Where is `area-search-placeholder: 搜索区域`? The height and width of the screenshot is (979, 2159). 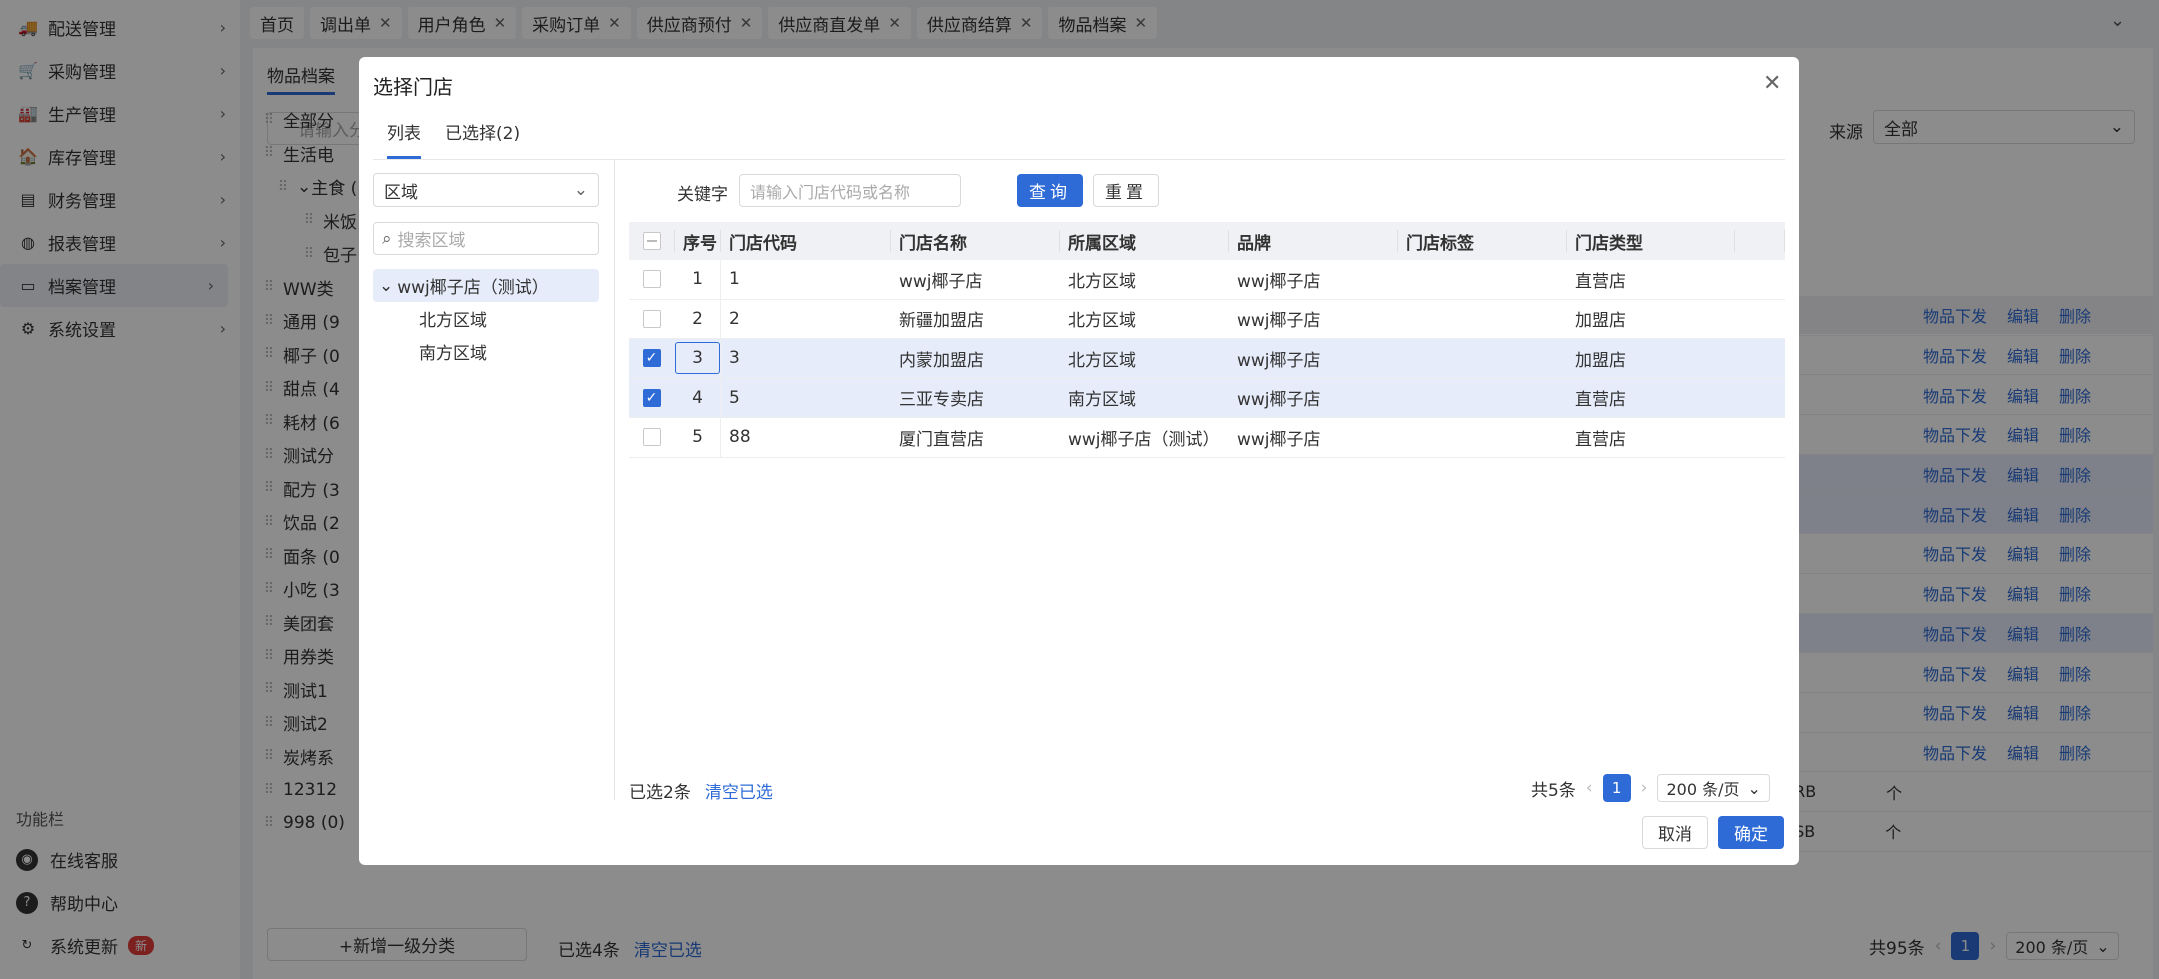
area-search-placeholder: 搜索区域 is located at coordinates (431, 241).